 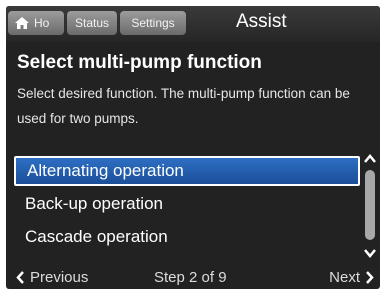 What do you see at coordinates (139, 62) in the screenshot?
I see `section-heading: Select multi-pump function` at bounding box center [139, 62].